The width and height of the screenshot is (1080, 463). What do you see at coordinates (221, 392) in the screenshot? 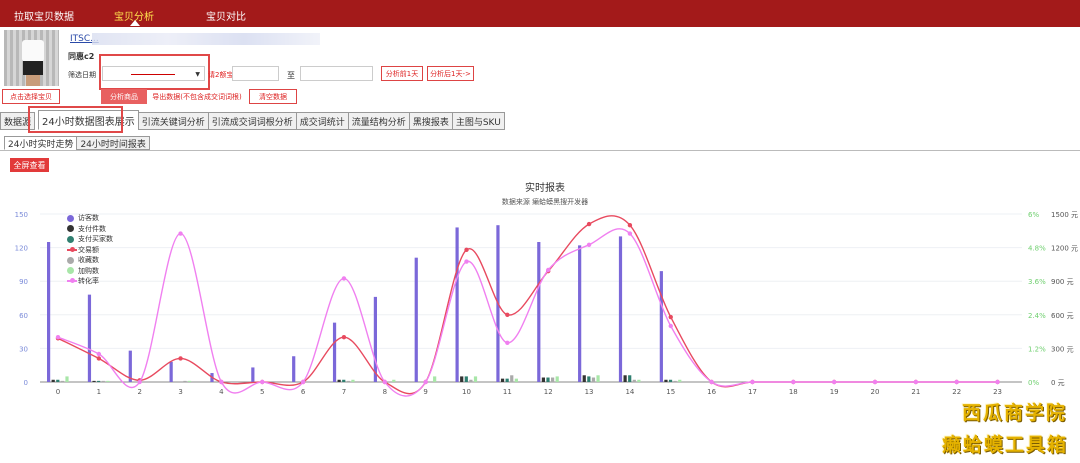
I see `x-tick-label: 4` at bounding box center [221, 392].